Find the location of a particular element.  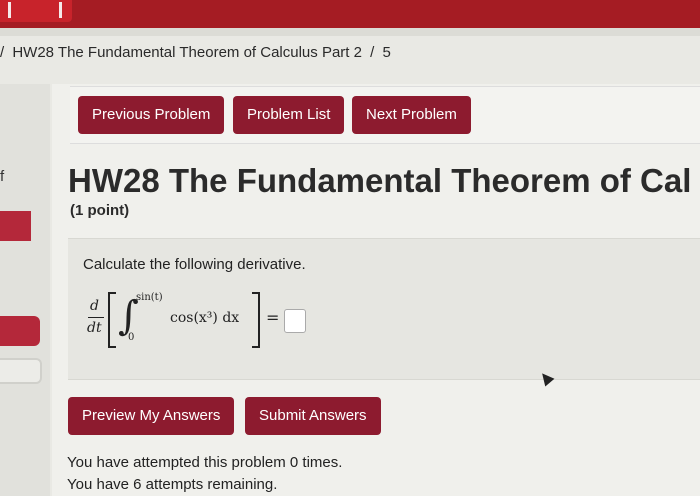

sidebar-item-active is located at coordinates (15, 226).